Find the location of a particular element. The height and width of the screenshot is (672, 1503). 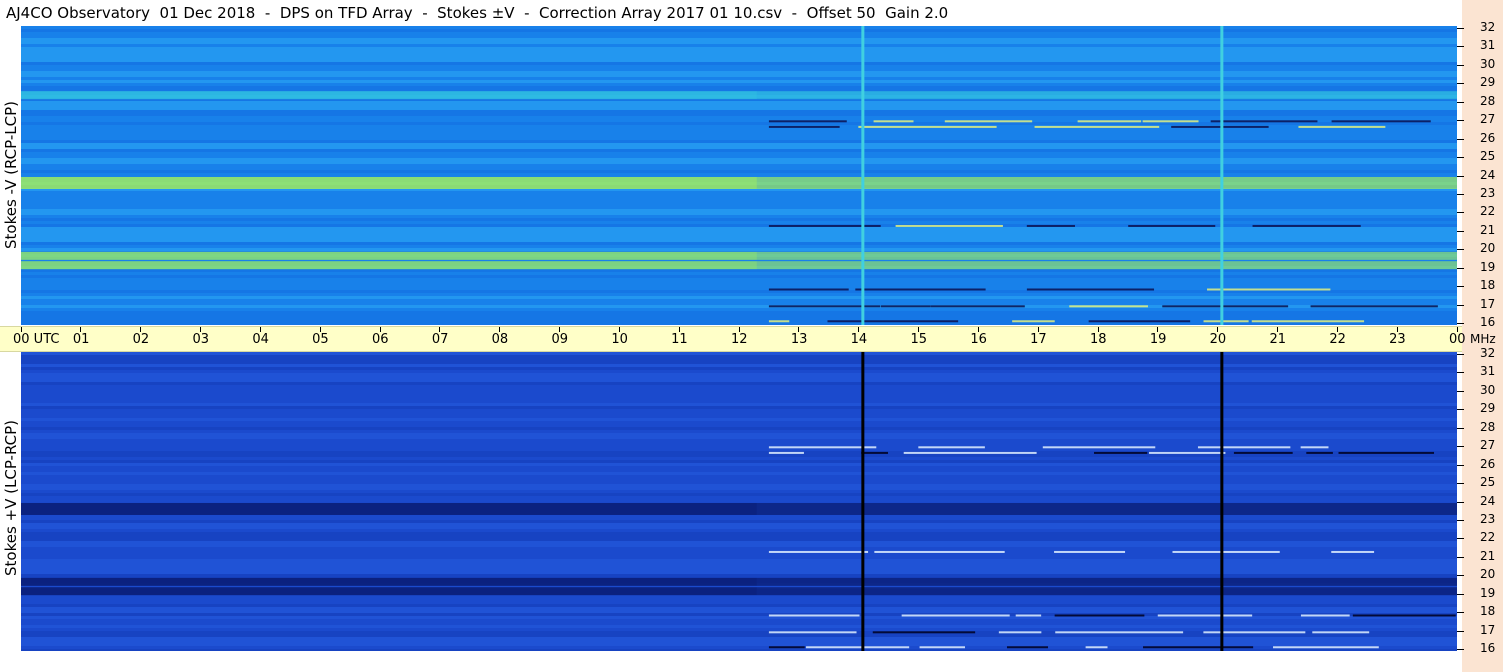

frequency-tick-label: 30 is located at coordinates (1488, 63).